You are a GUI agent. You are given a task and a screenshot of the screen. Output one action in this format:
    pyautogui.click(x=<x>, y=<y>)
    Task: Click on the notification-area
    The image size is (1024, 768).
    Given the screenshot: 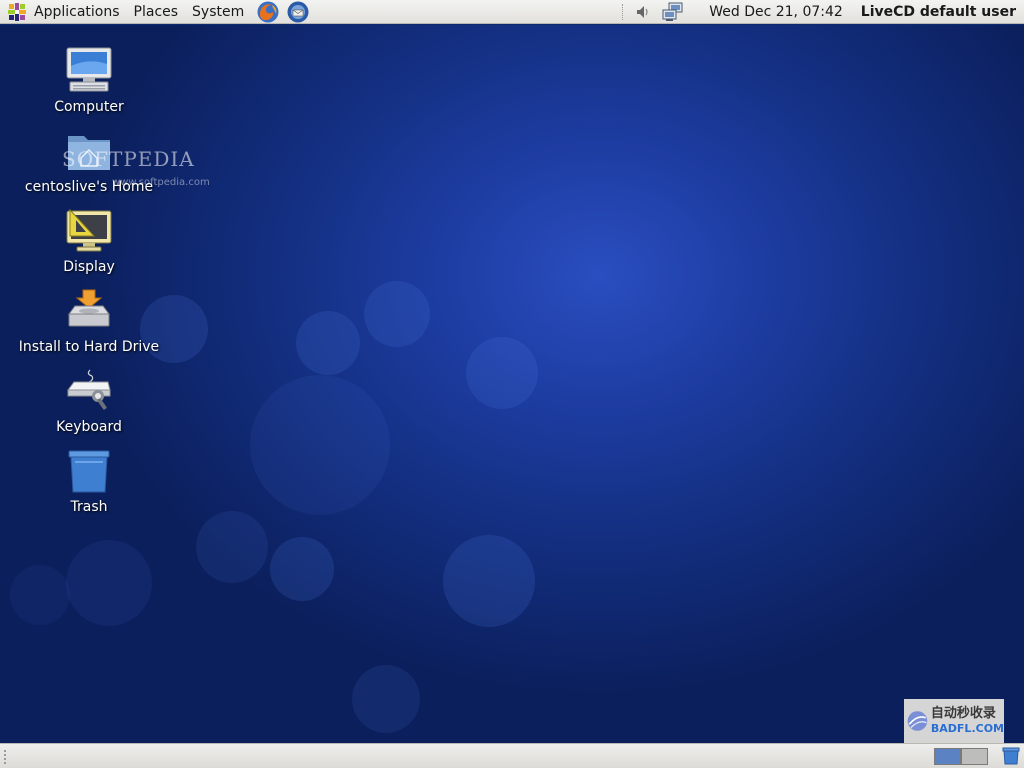 What is the action you would take?
    pyautogui.click(x=656, y=12)
    